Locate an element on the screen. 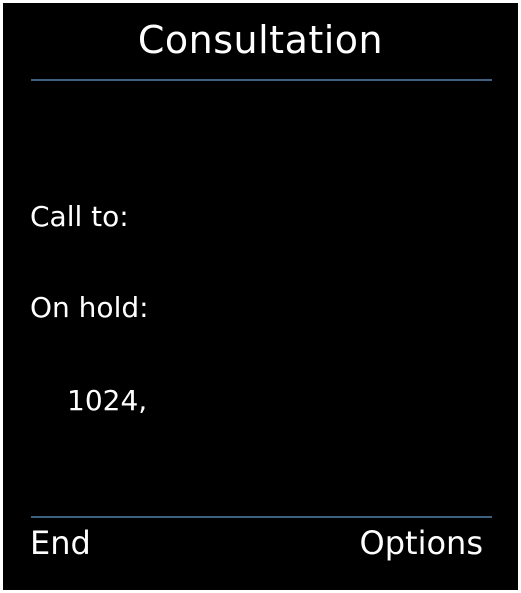 This screenshot has width=521, height=593. on-hold-number: 1024, is located at coordinates (107, 400).